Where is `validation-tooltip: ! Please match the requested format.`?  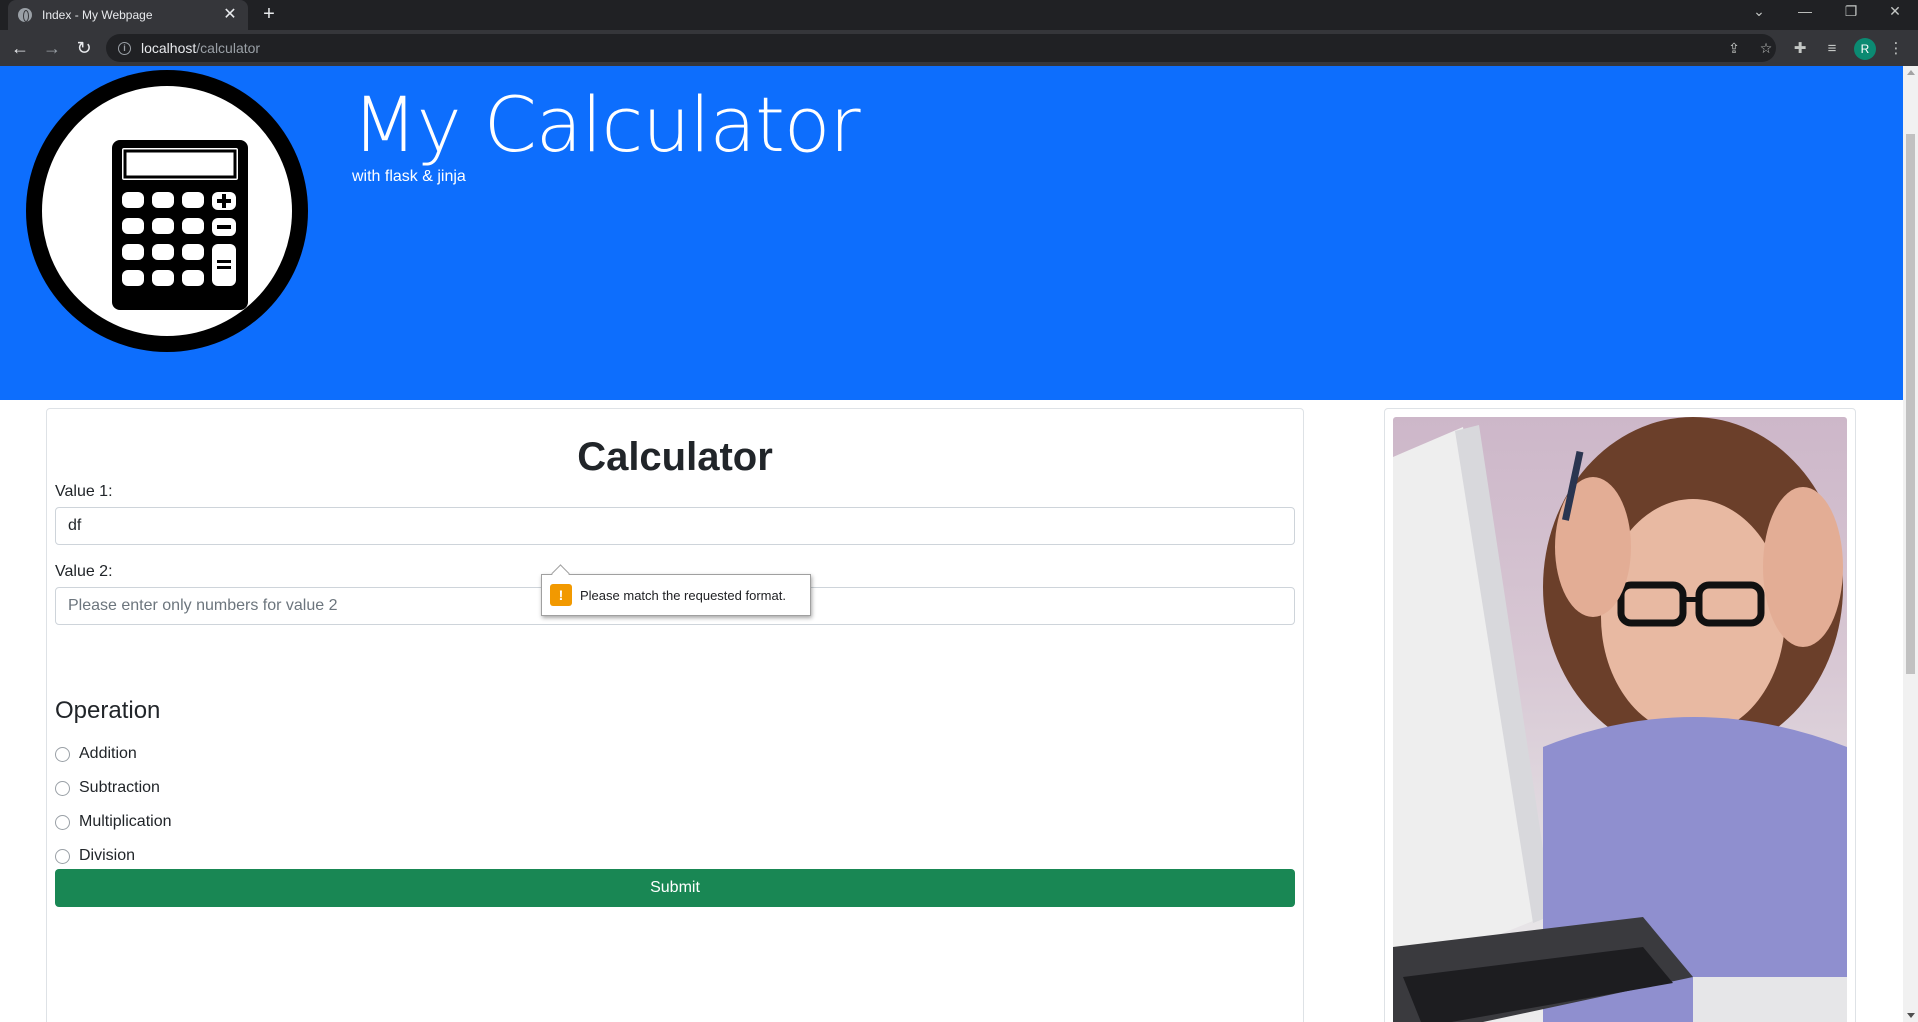 validation-tooltip: ! Please match the requested format. is located at coordinates (676, 595).